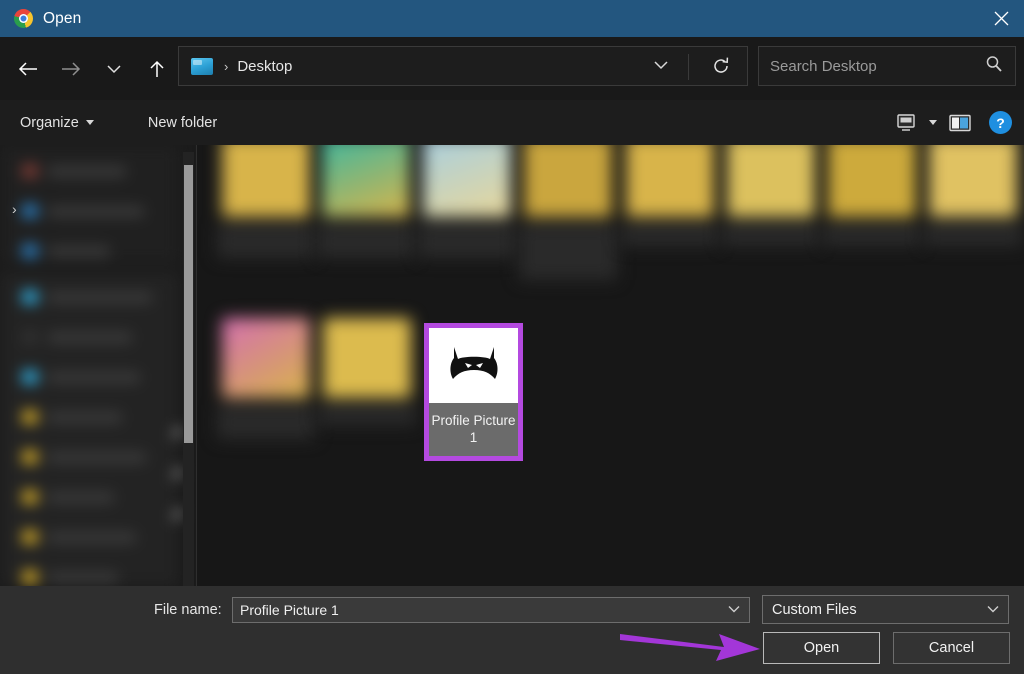 This screenshot has height=674, width=1024. I want to click on file-name-value: Profile Picture 1, so click(483, 610).